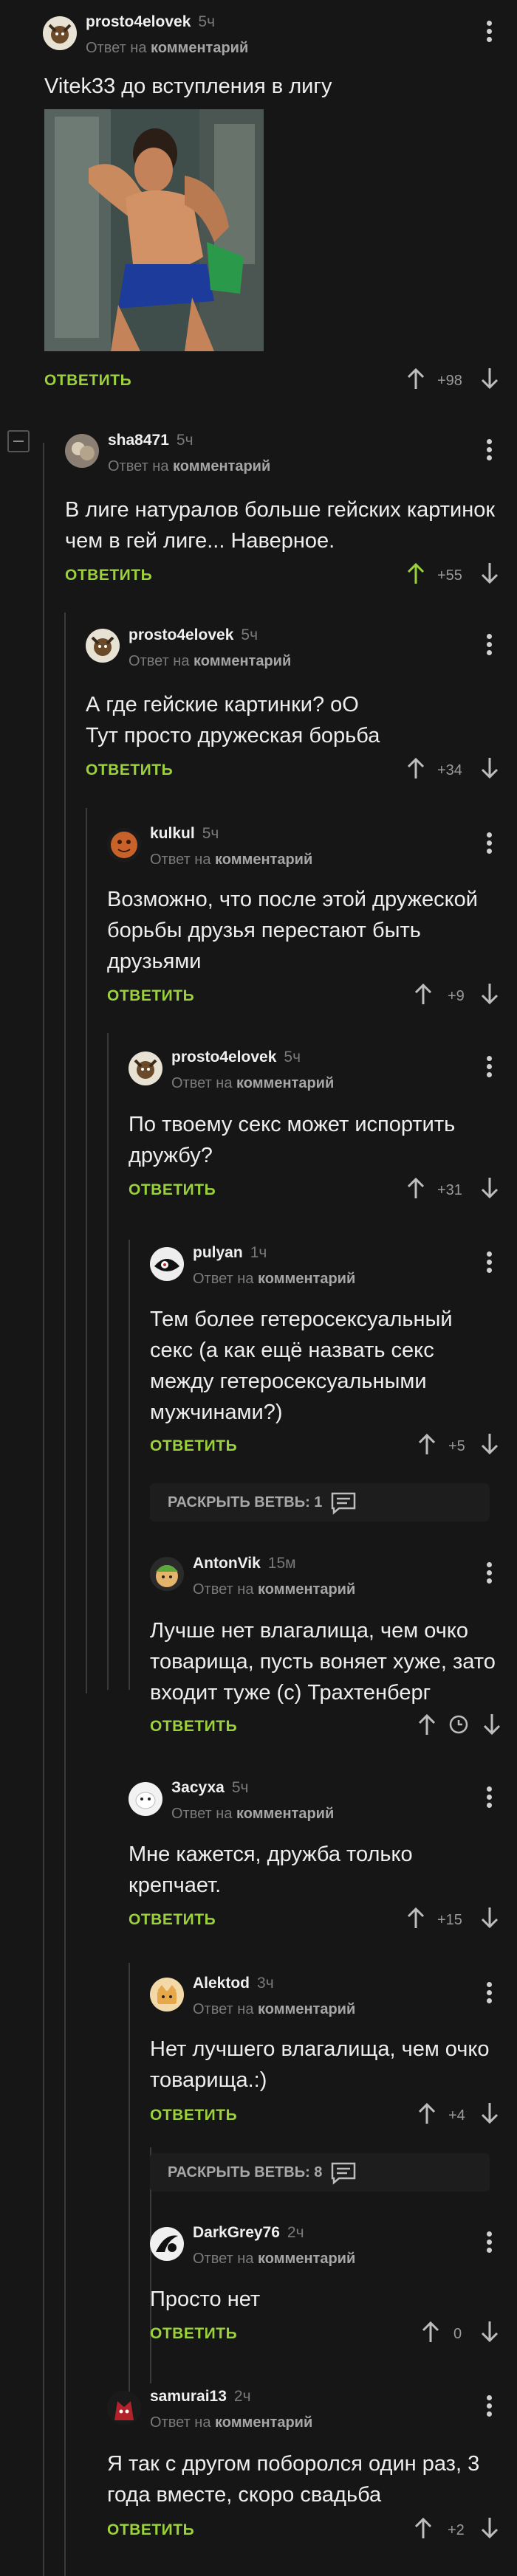 This screenshot has height=2576, width=517. I want to click on expand-branch-button: РАСКРЫТЬ ВЕТВЬ: 1, so click(320, 1503).